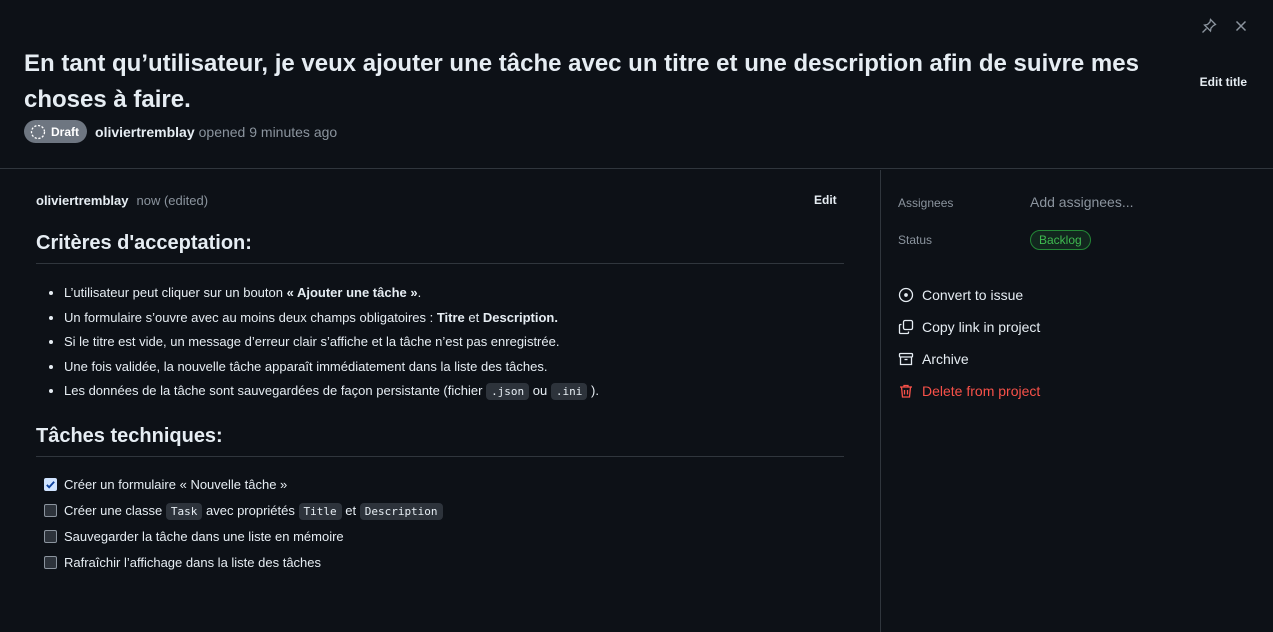 This screenshot has width=1273, height=632. I want to click on action-label: Delete from project, so click(981, 391).